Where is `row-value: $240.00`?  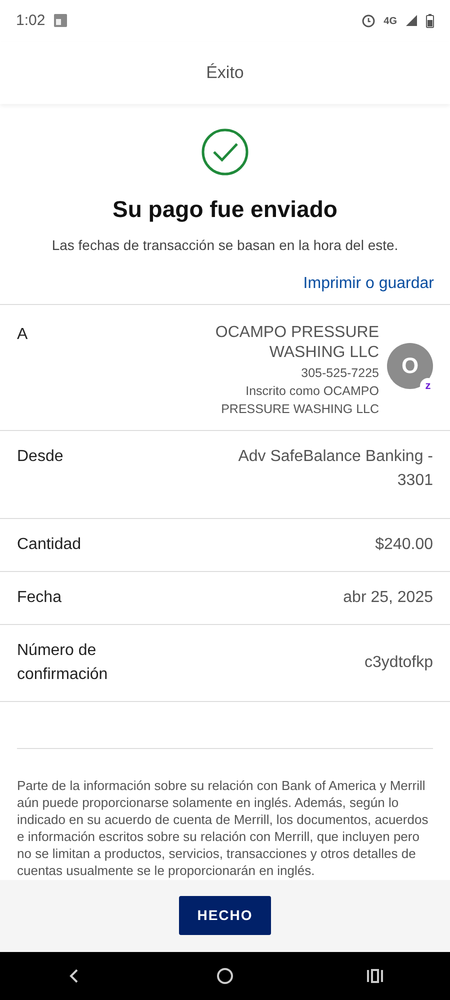 row-value: $240.00 is located at coordinates (404, 545).